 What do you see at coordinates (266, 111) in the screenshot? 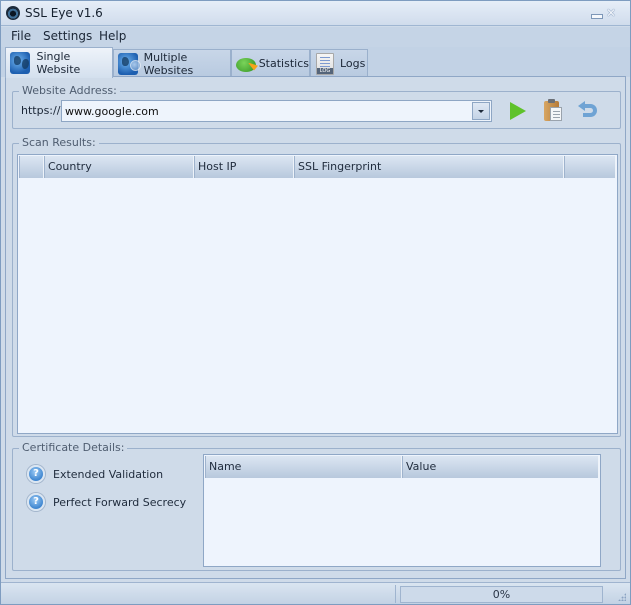
I see `url-input` at bounding box center [266, 111].